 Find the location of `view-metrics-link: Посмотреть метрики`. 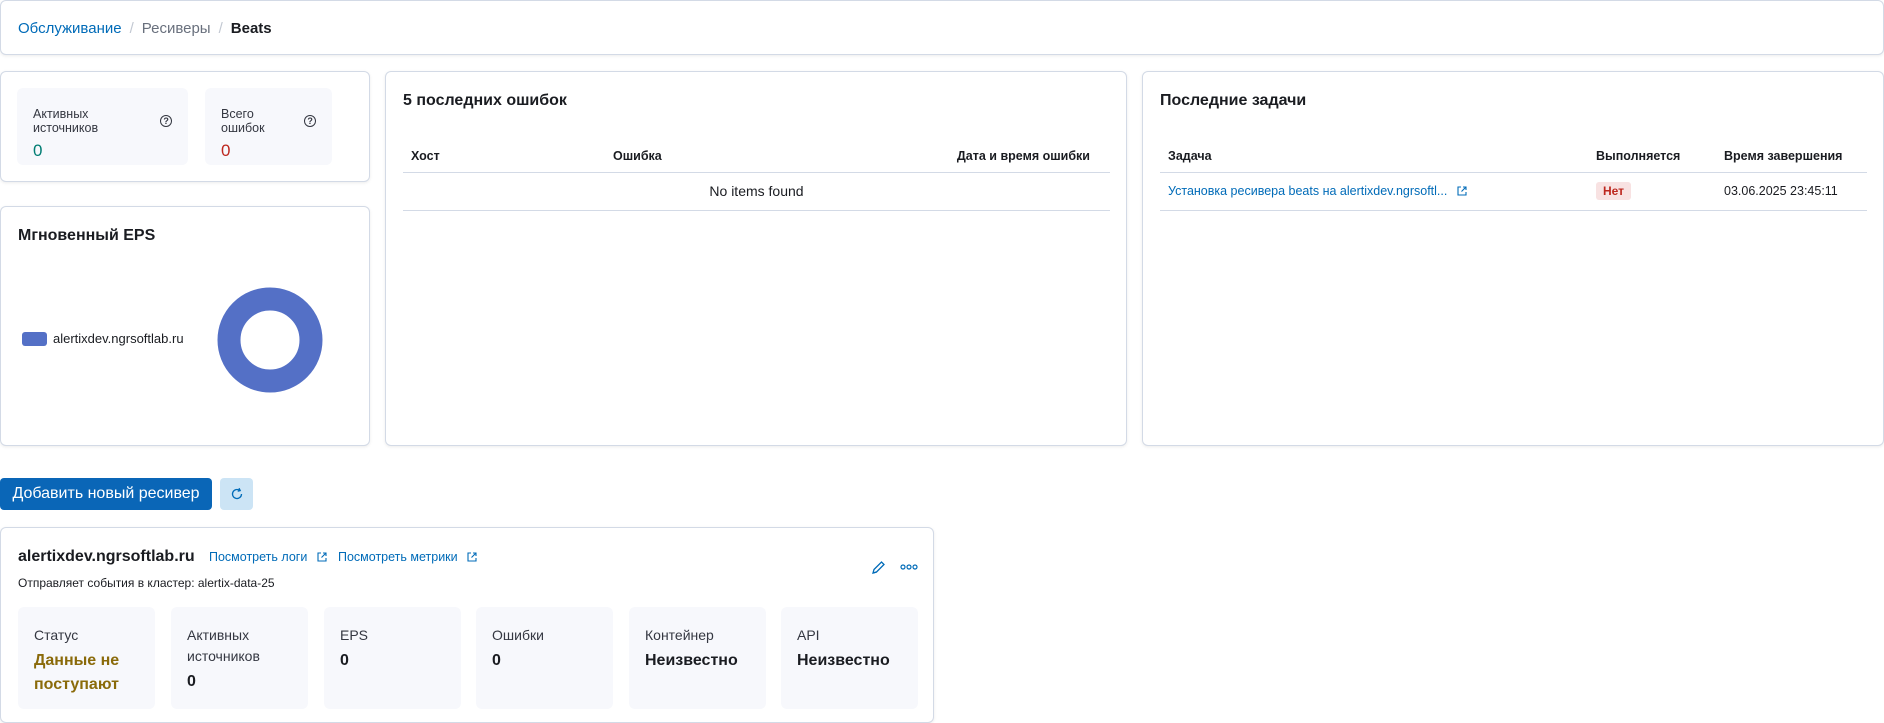

view-metrics-link: Посмотреть метрики is located at coordinates (407, 557).